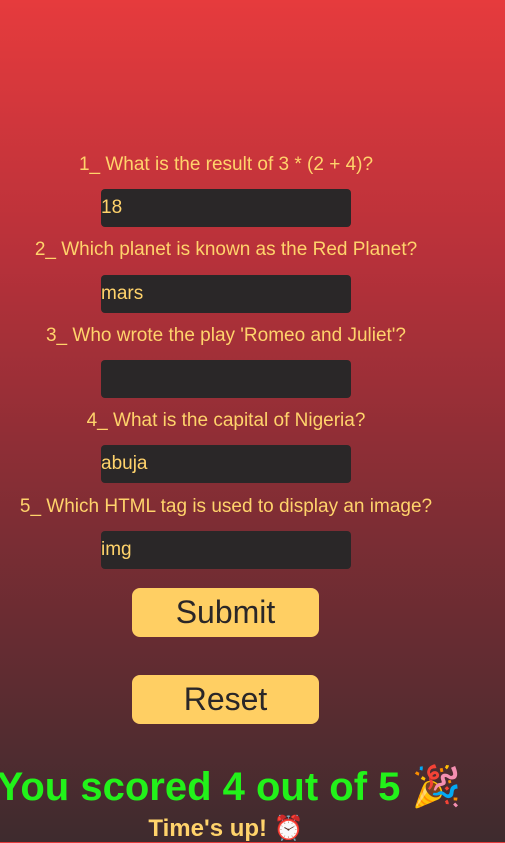  What do you see at coordinates (226, 208) in the screenshot?
I see `answer-1-input` at bounding box center [226, 208].